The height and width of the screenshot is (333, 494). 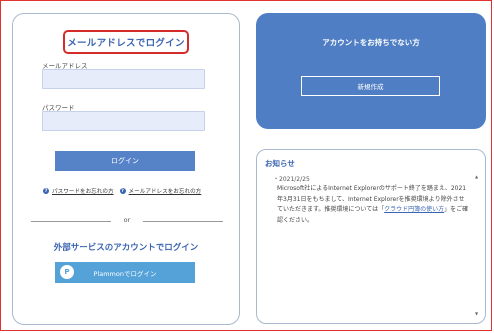 What do you see at coordinates (165, 191) in the screenshot?
I see `forgot-email-link: メールアドレスをお忘れの方` at bounding box center [165, 191].